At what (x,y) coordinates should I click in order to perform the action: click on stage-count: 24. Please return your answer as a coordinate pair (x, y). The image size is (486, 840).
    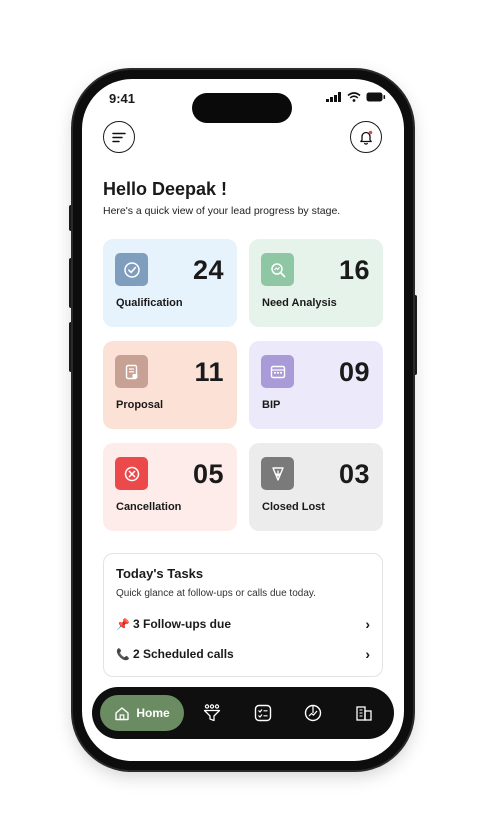
    Looking at the image, I should click on (208, 270).